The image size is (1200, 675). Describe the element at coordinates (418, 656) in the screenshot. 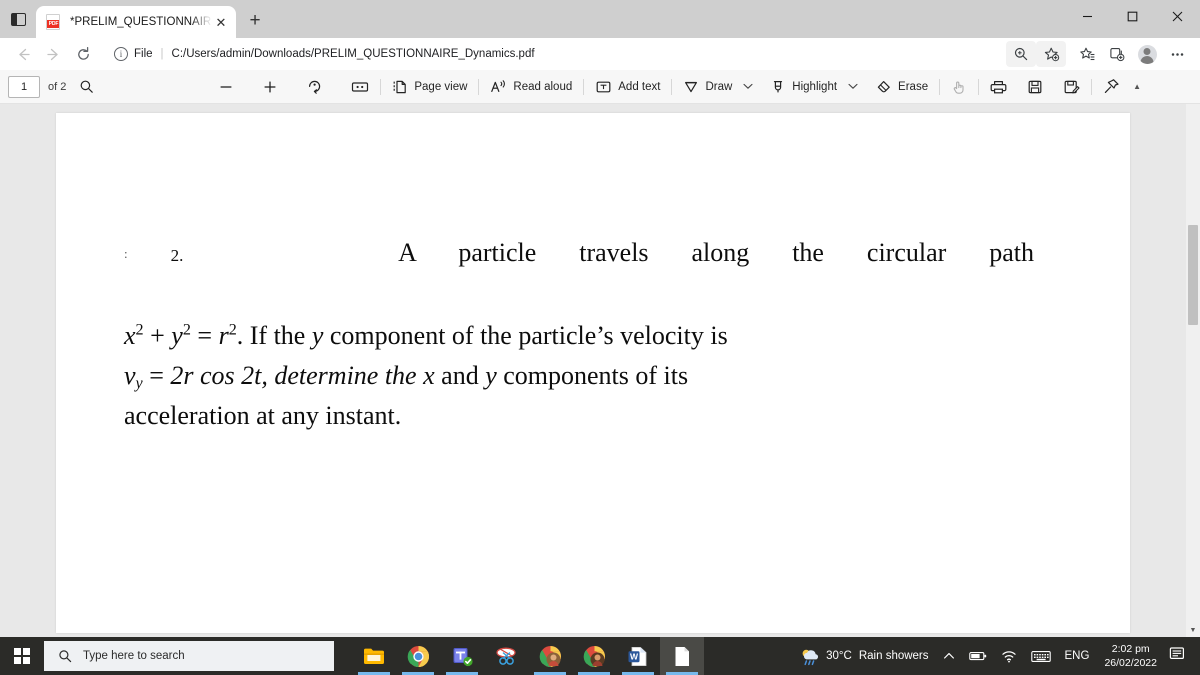

I see `taskbar-chrome` at that location.